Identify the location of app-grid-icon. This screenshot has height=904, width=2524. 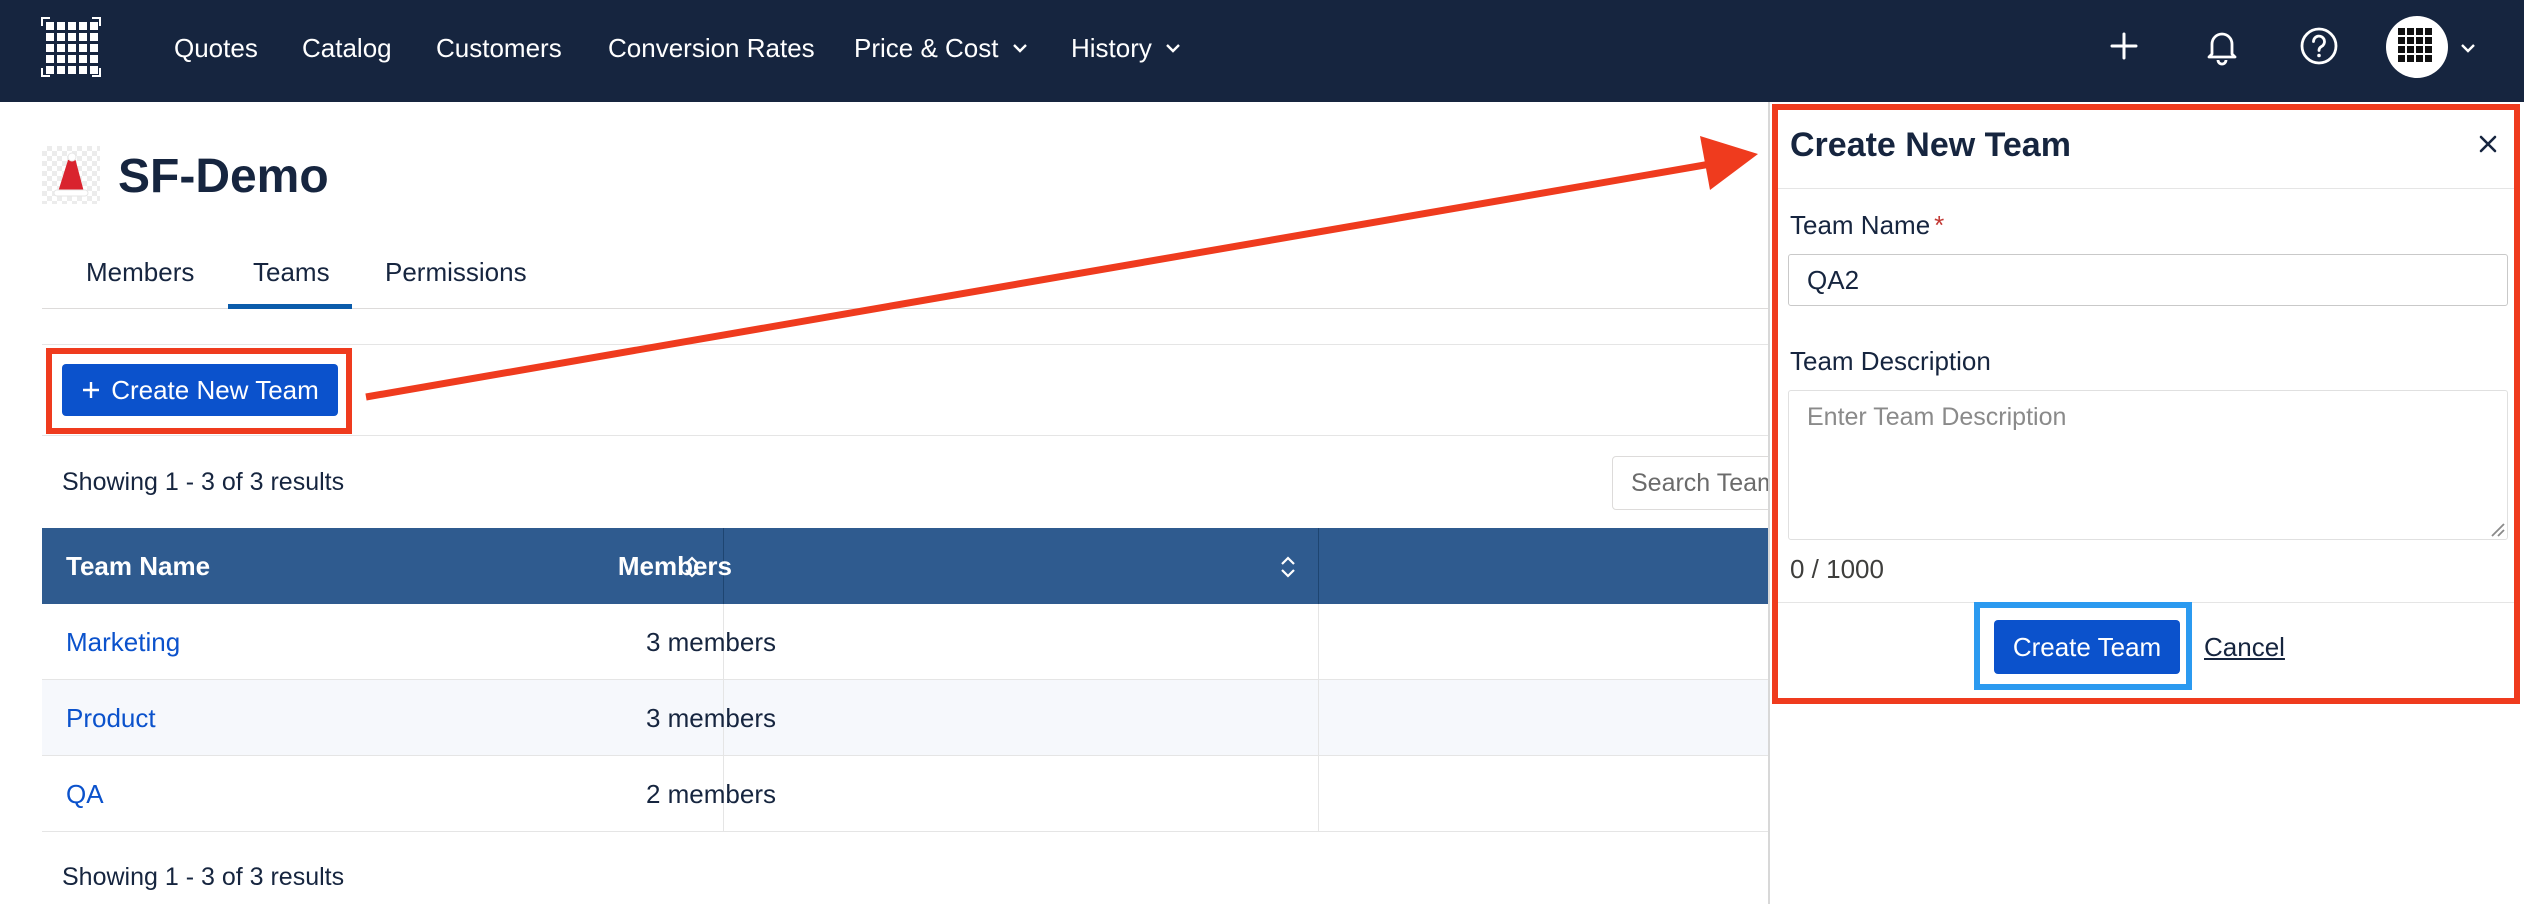
(71, 47).